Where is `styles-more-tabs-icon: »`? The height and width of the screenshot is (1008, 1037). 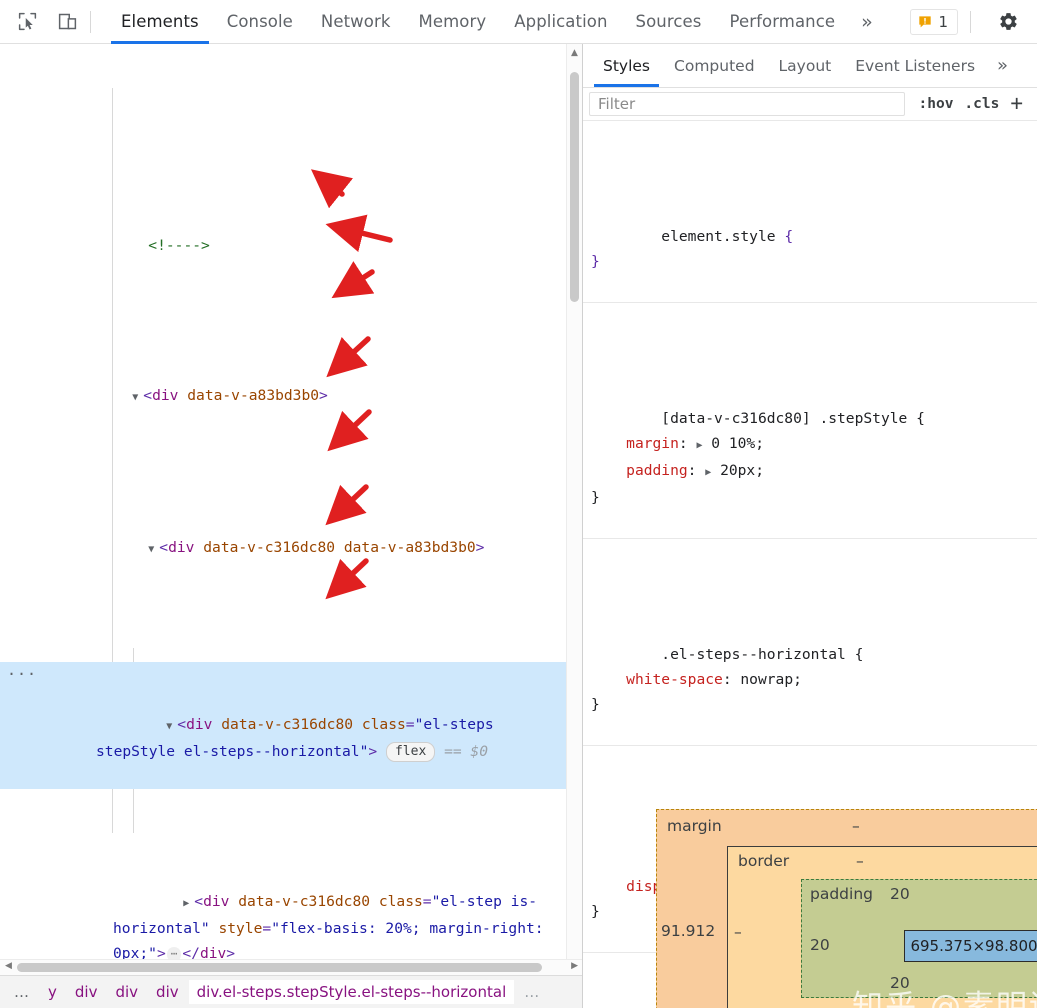
styles-more-tabs-icon: » is located at coordinates (1002, 65).